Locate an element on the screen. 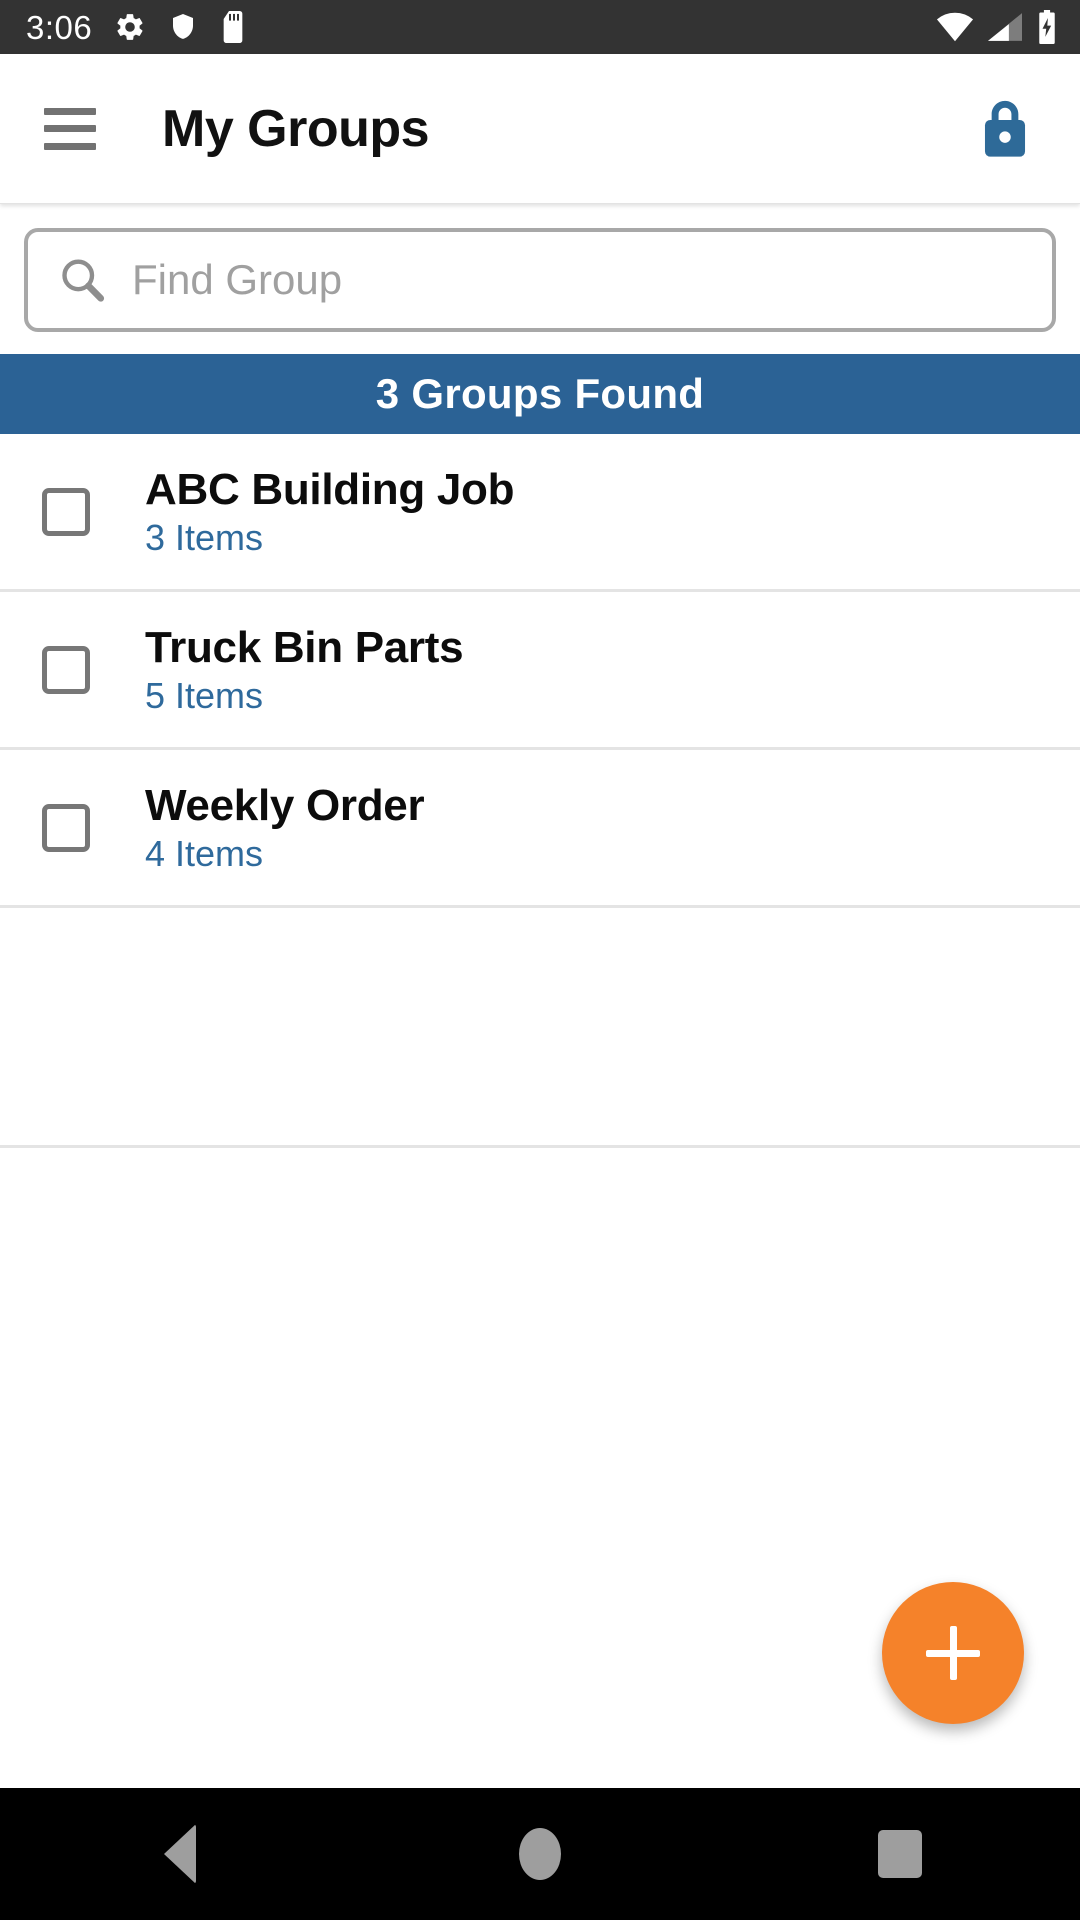 The image size is (1080, 1920). results-count-label: 3 Groups Found is located at coordinates (540, 393).